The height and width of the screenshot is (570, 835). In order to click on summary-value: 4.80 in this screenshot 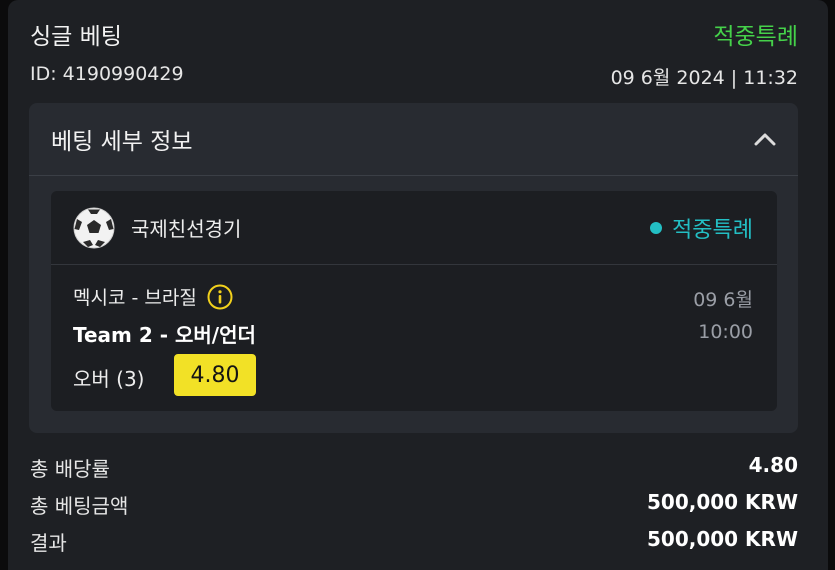, I will do `click(773, 465)`.